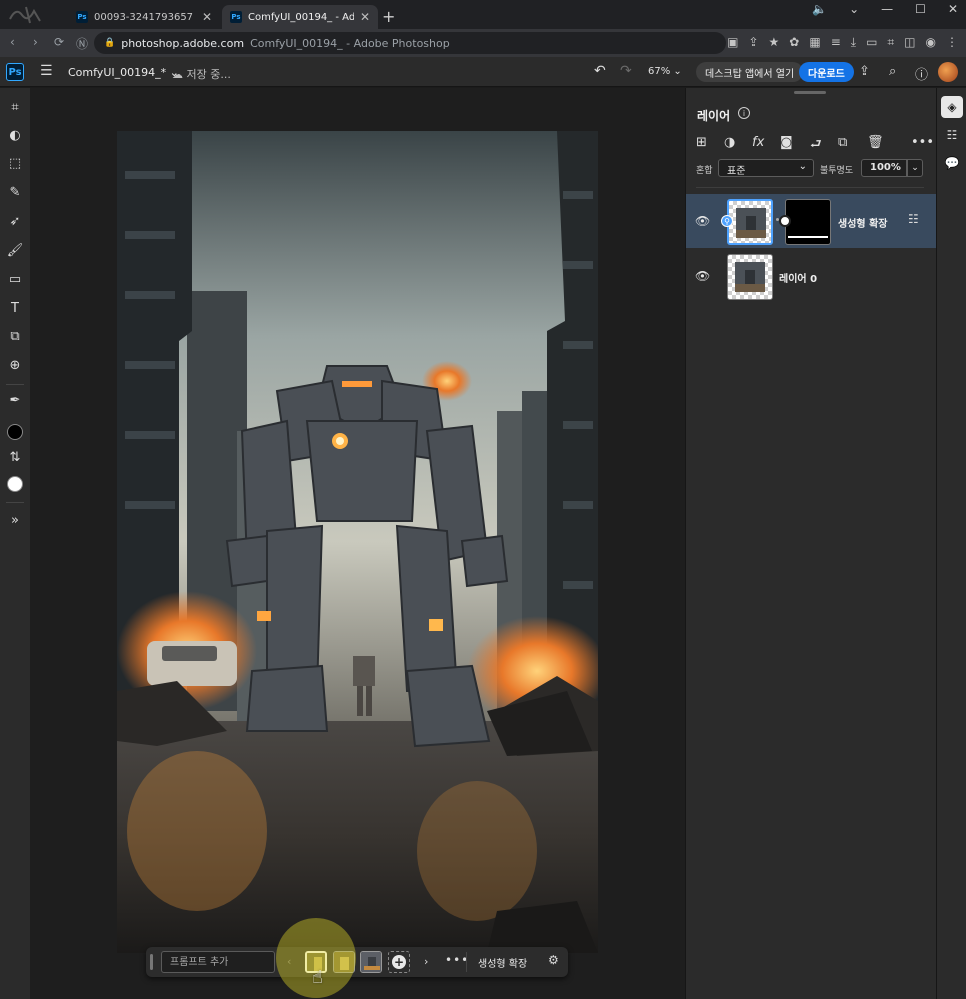 This screenshot has width=966, height=999. I want to click on foreground-color-swatch, so click(15, 432).